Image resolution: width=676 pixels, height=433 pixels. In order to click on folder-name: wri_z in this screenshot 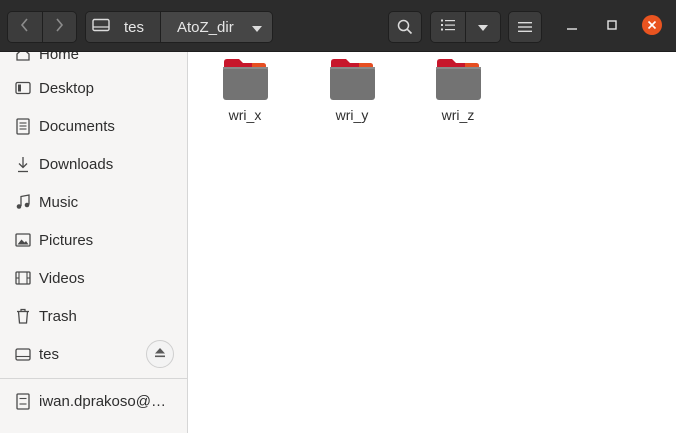, I will do `click(458, 115)`.